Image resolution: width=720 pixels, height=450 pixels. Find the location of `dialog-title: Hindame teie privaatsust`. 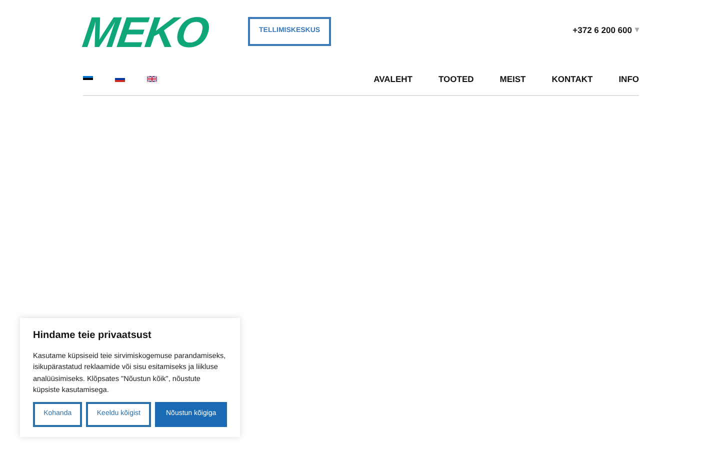

dialog-title: Hindame teie privaatsust is located at coordinates (92, 336).